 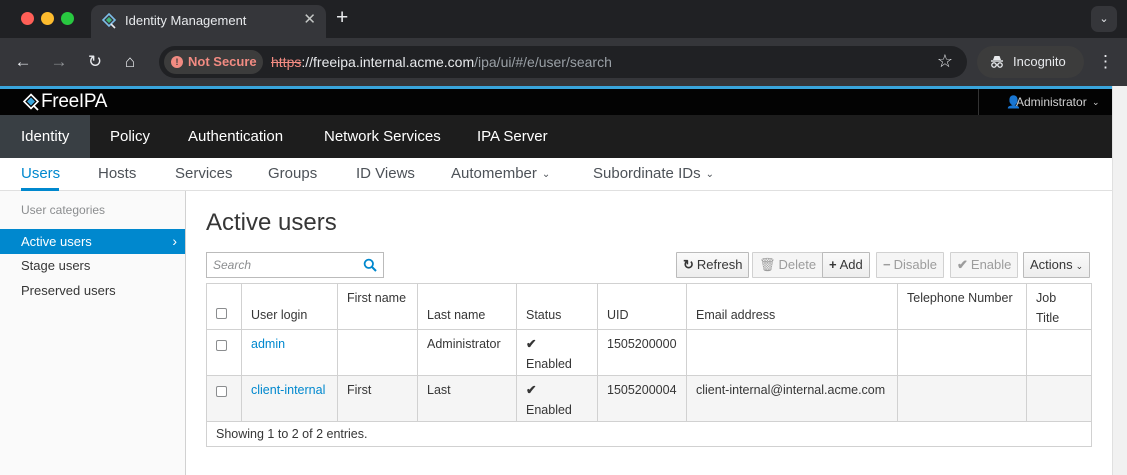 What do you see at coordinates (67, 18) in the screenshot?
I see `maximize-window-button` at bounding box center [67, 18].